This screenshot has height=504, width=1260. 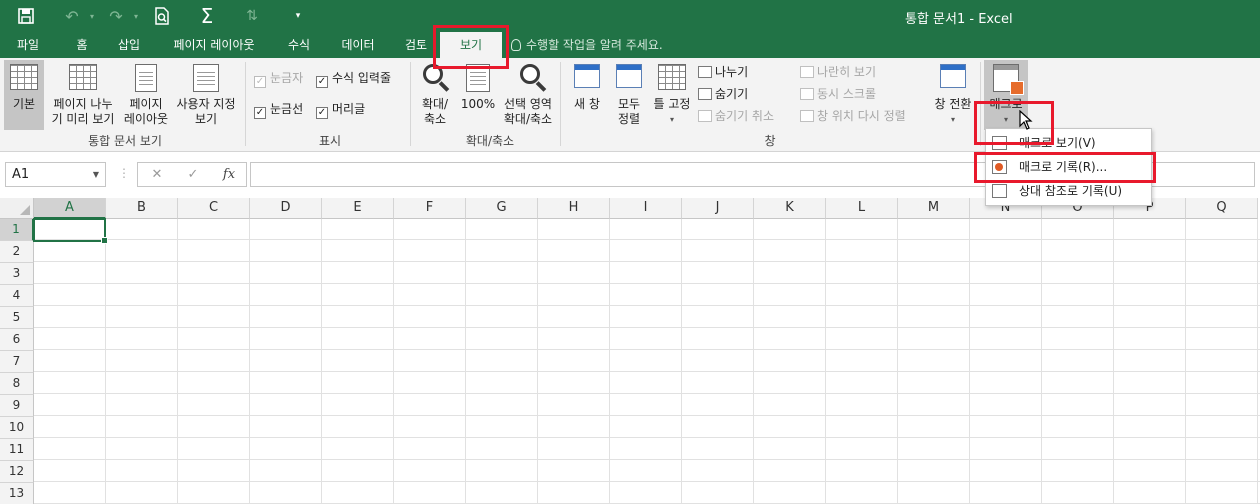 What do you see at coordinates (229, 174) in the screenshot?
I see `insert-function-icon: fx` at bounding box center [229, 174].